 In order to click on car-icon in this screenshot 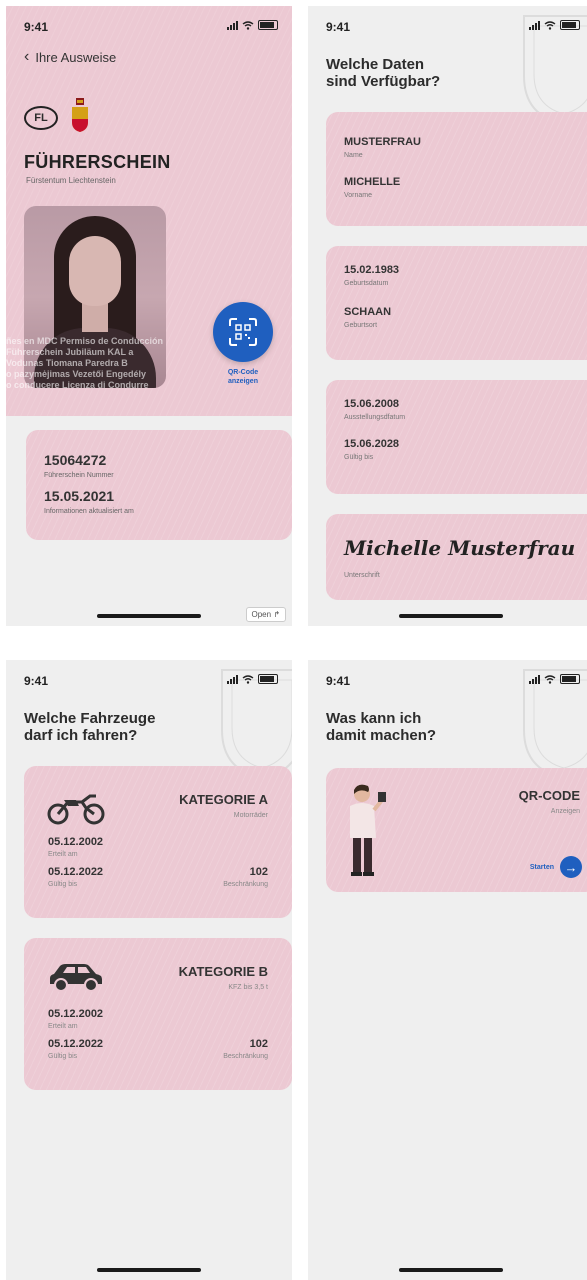, I will do `click(76, 978)`.